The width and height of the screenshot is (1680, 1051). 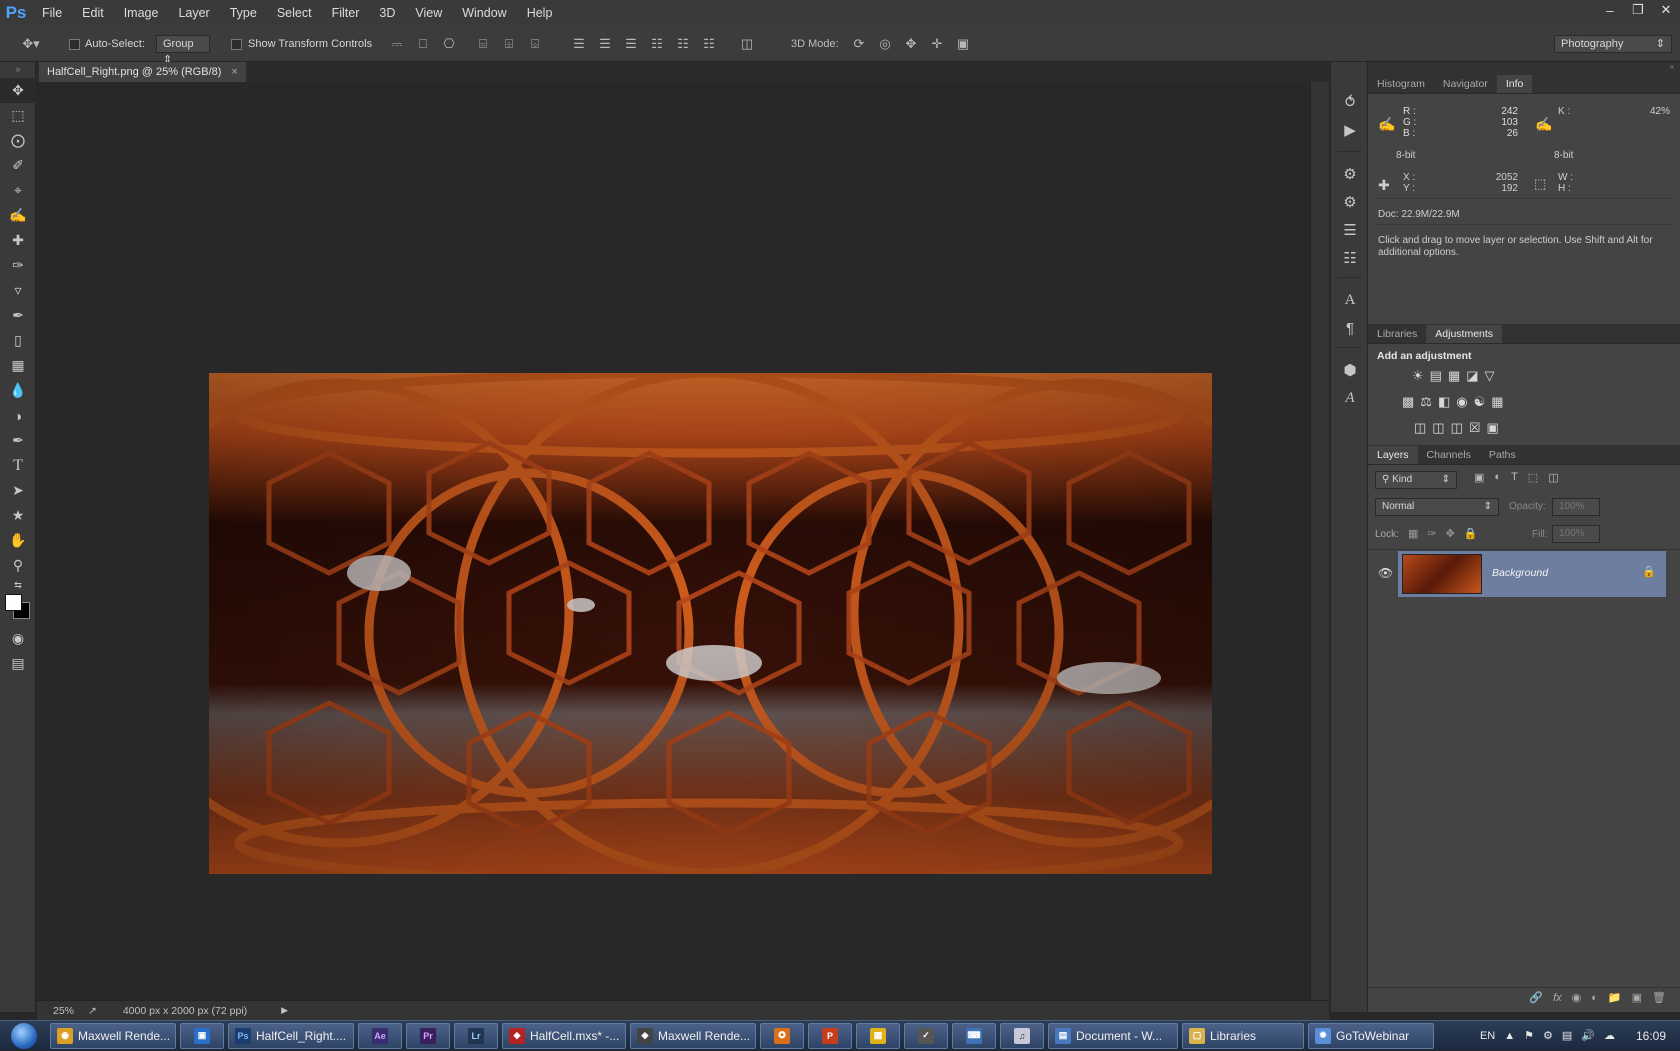 What do you see at coordinates (18, 315) in the screenshot?
I see `history-brush-tool-icon: ✒` at bounding box center [18, 315].